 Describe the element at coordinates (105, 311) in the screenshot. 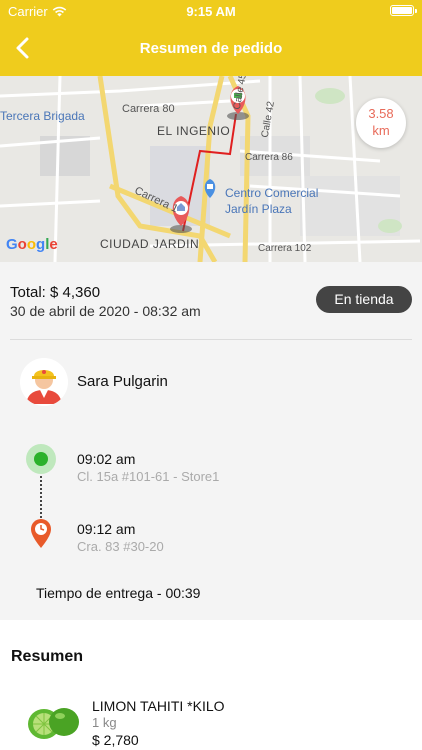

I see `order-date: 30 de abril de 2020 - 08:32 am` at that location.